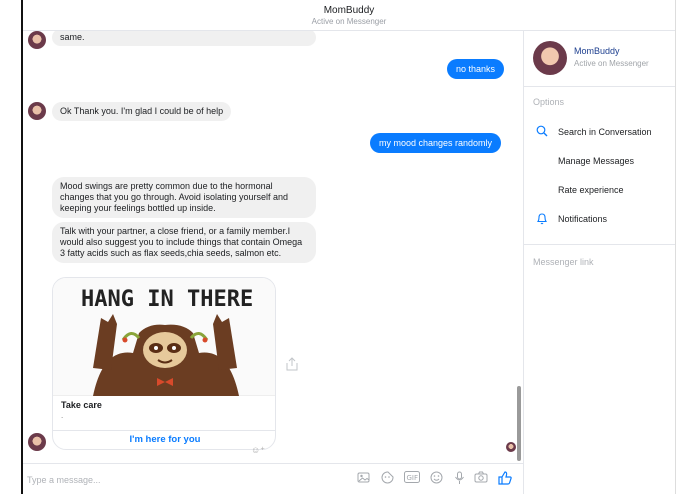 Image resolution: width=695 pixels, height=494 pixels. Describe the element at coordinates (81, 405) in the screenshot. I see `card-title: Take care` at that location.